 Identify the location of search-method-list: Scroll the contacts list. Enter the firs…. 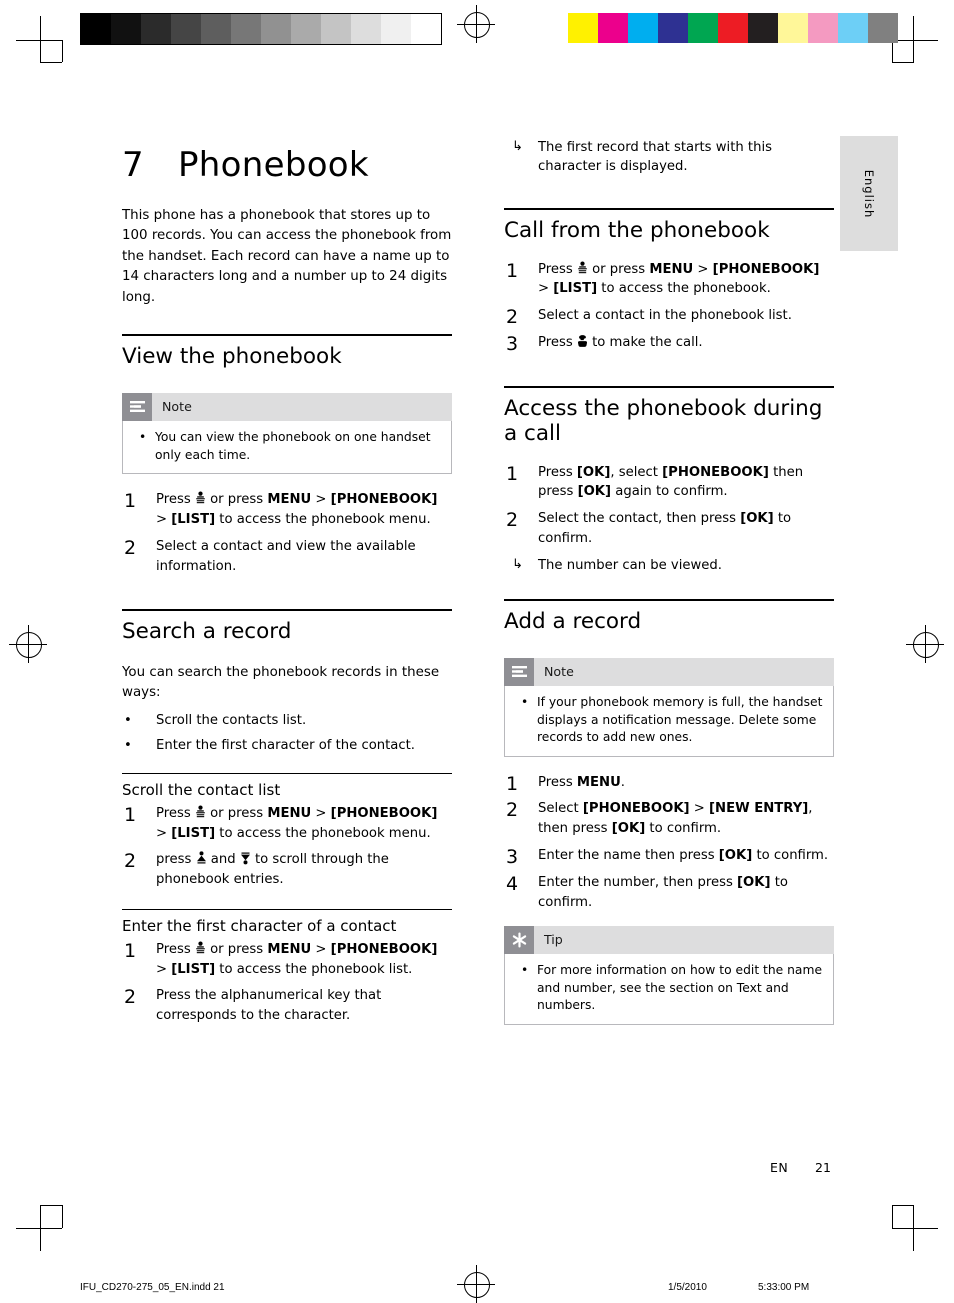
(287, 733).